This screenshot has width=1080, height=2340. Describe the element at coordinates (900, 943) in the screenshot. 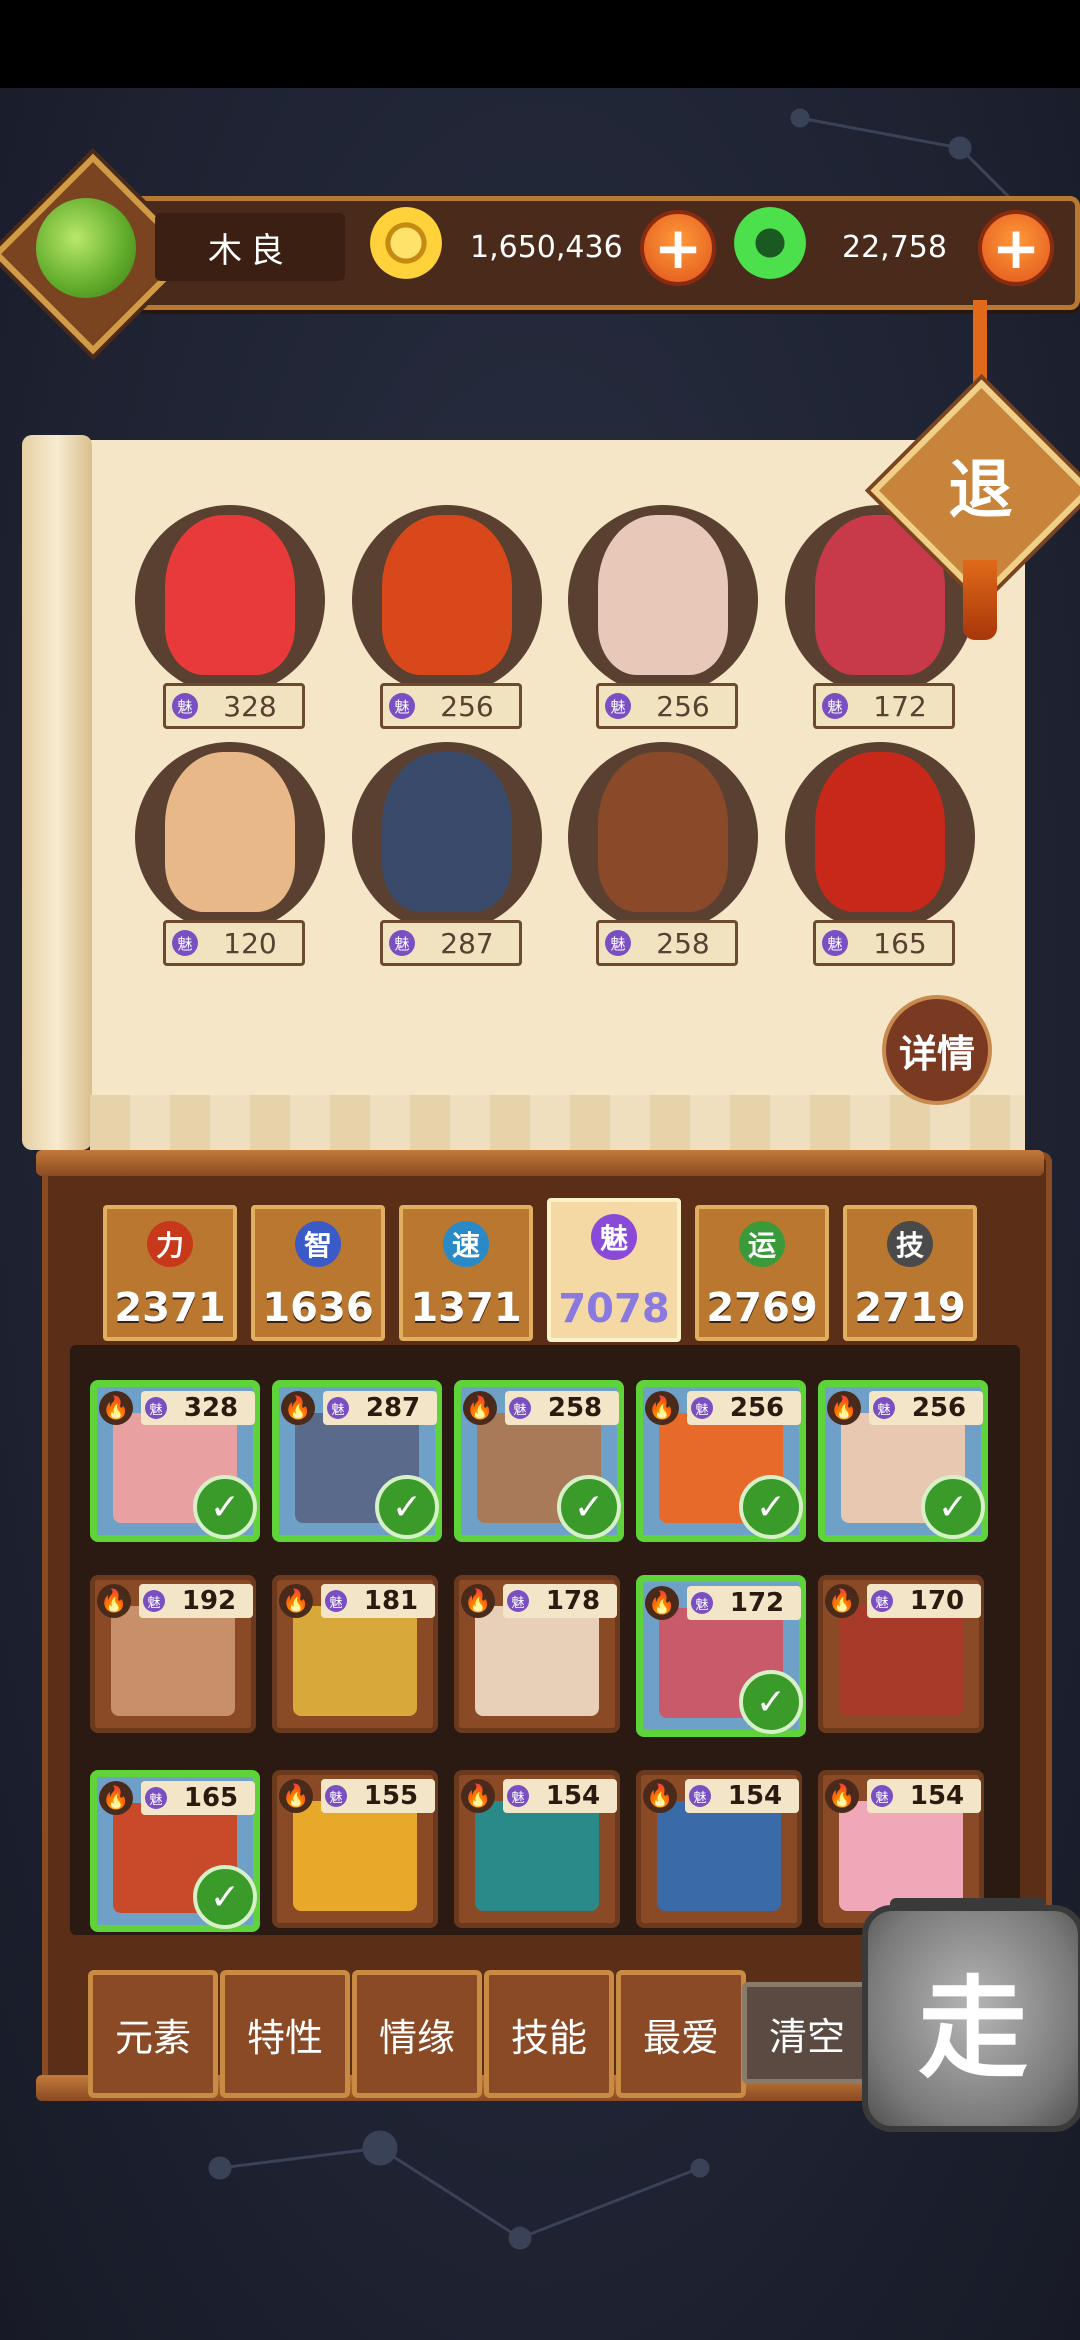

I see `hero-charm-value: 165` at that location.